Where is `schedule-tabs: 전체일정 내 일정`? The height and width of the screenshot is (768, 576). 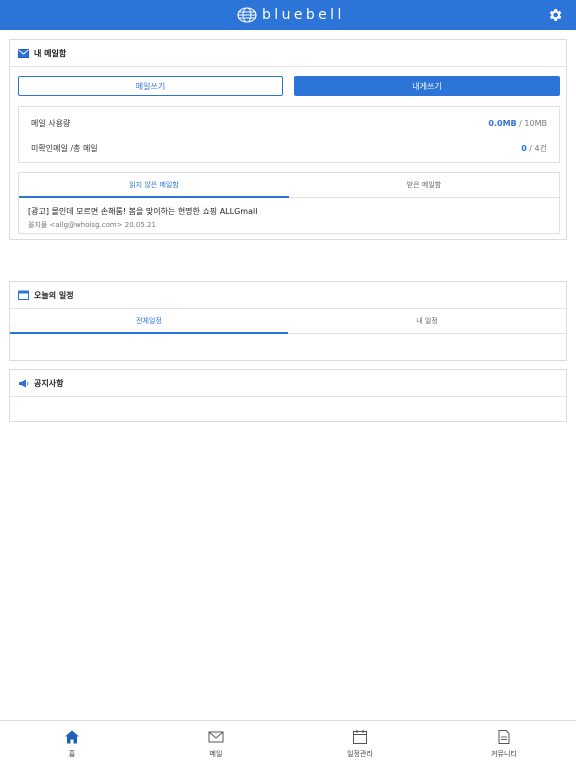 schedule-tabs: 전체일정 내 일정 is located at coordinates (288, 321).